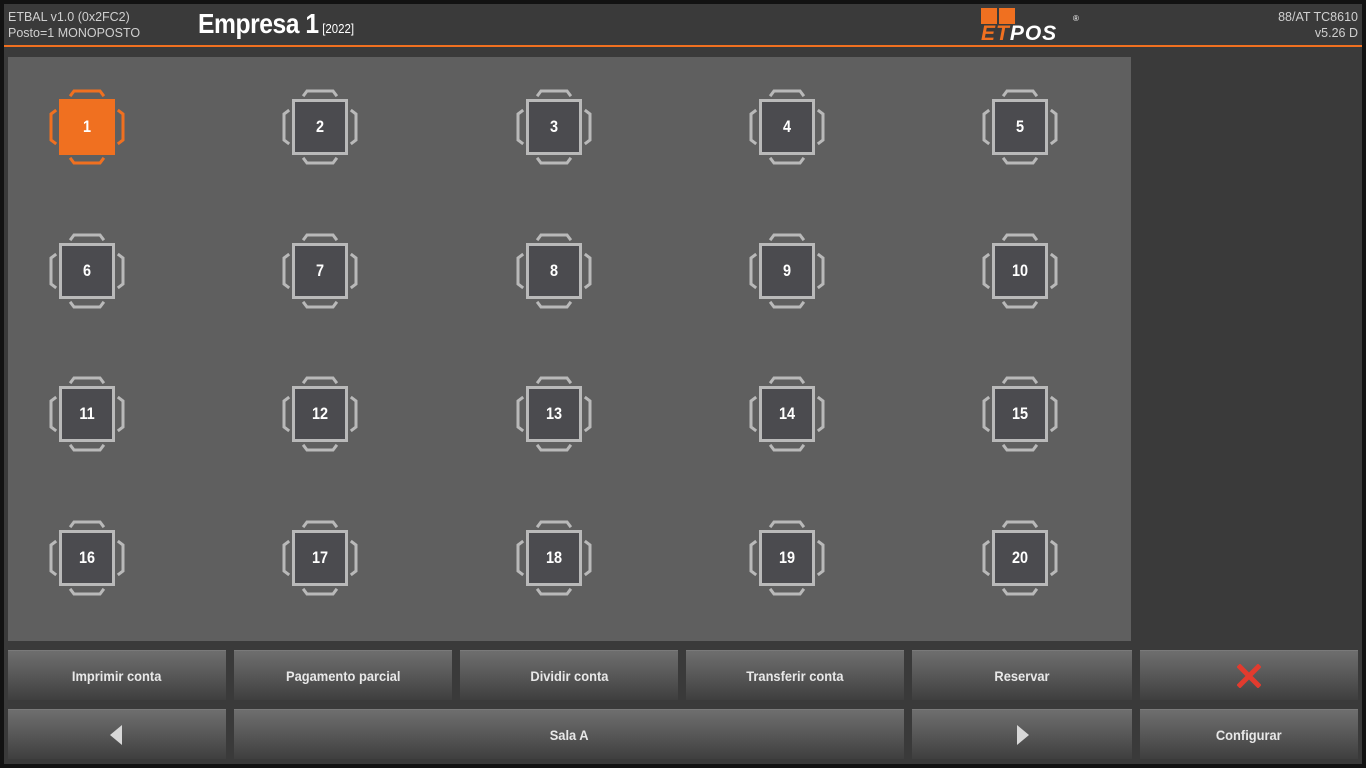 The width and height of the screenshot is (1366, 768). I want to click on table-number: 9, so click(787, 270).